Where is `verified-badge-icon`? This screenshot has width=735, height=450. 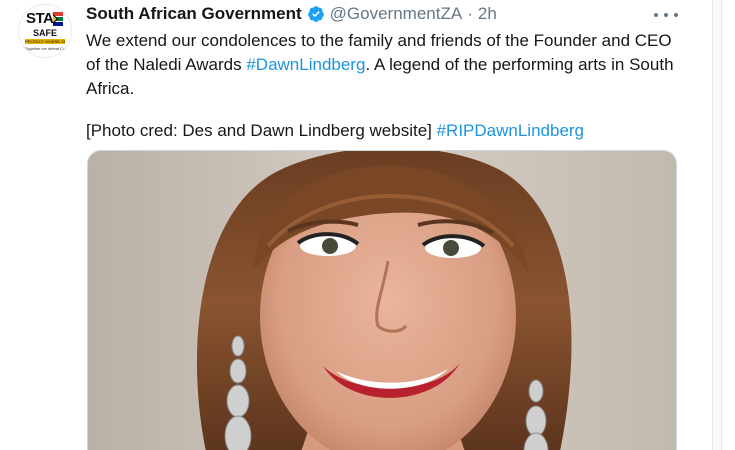
verified-badge-icon is located at coordinates (315, 14).